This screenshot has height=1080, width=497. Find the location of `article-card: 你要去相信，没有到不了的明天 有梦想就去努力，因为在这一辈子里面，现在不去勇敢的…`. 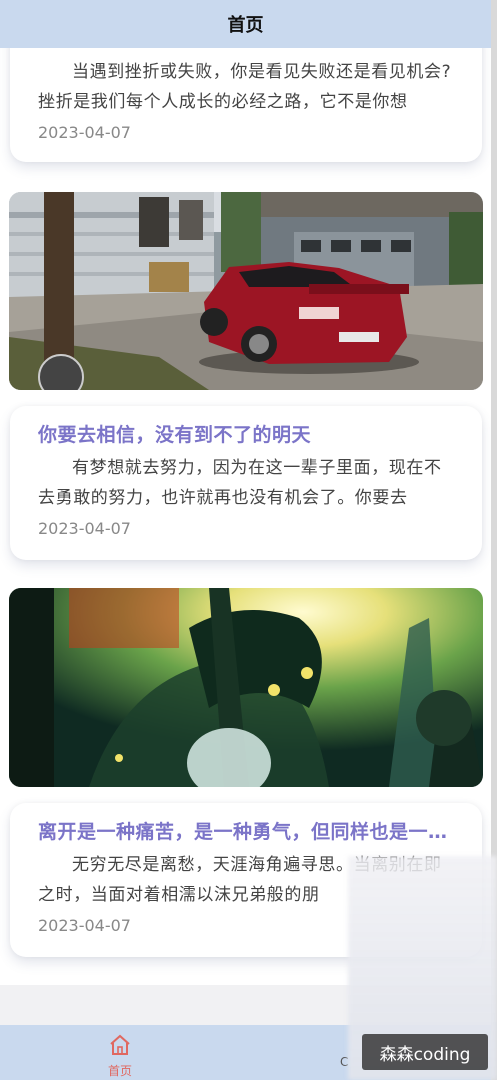

article-card: 你要去相信，没有到不了的明天 有梦想就去努力，因为在这一辈子里面，现在不去勇敢的… is located at coordinates (246, 483).